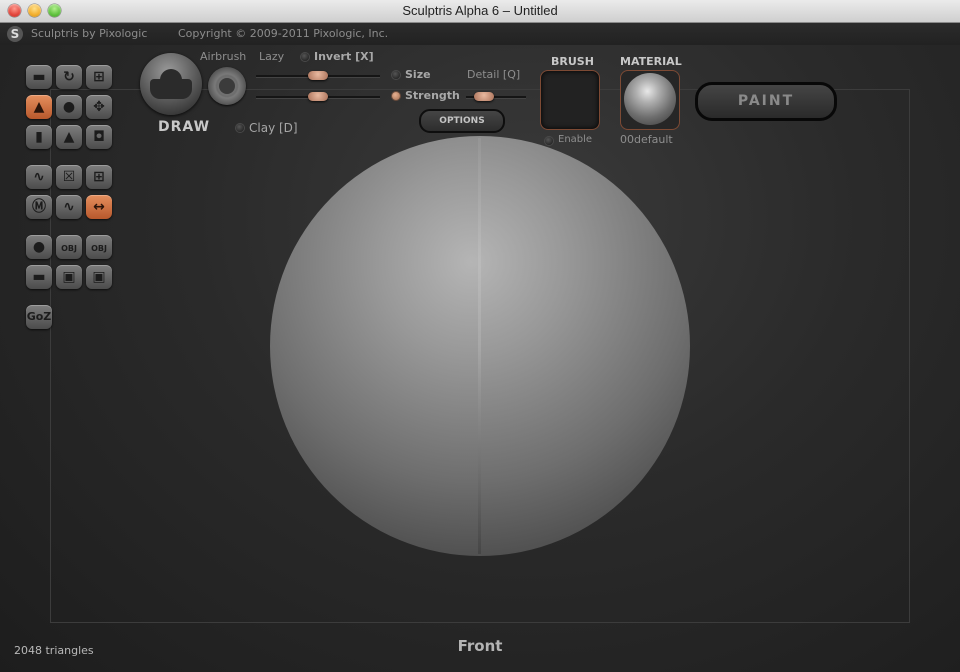 The width and height of the screenshot is (960, 672). Describe the element at coordinates (39, 247) in the screenshot. I see `new-sphere-icon: ●` at that location.